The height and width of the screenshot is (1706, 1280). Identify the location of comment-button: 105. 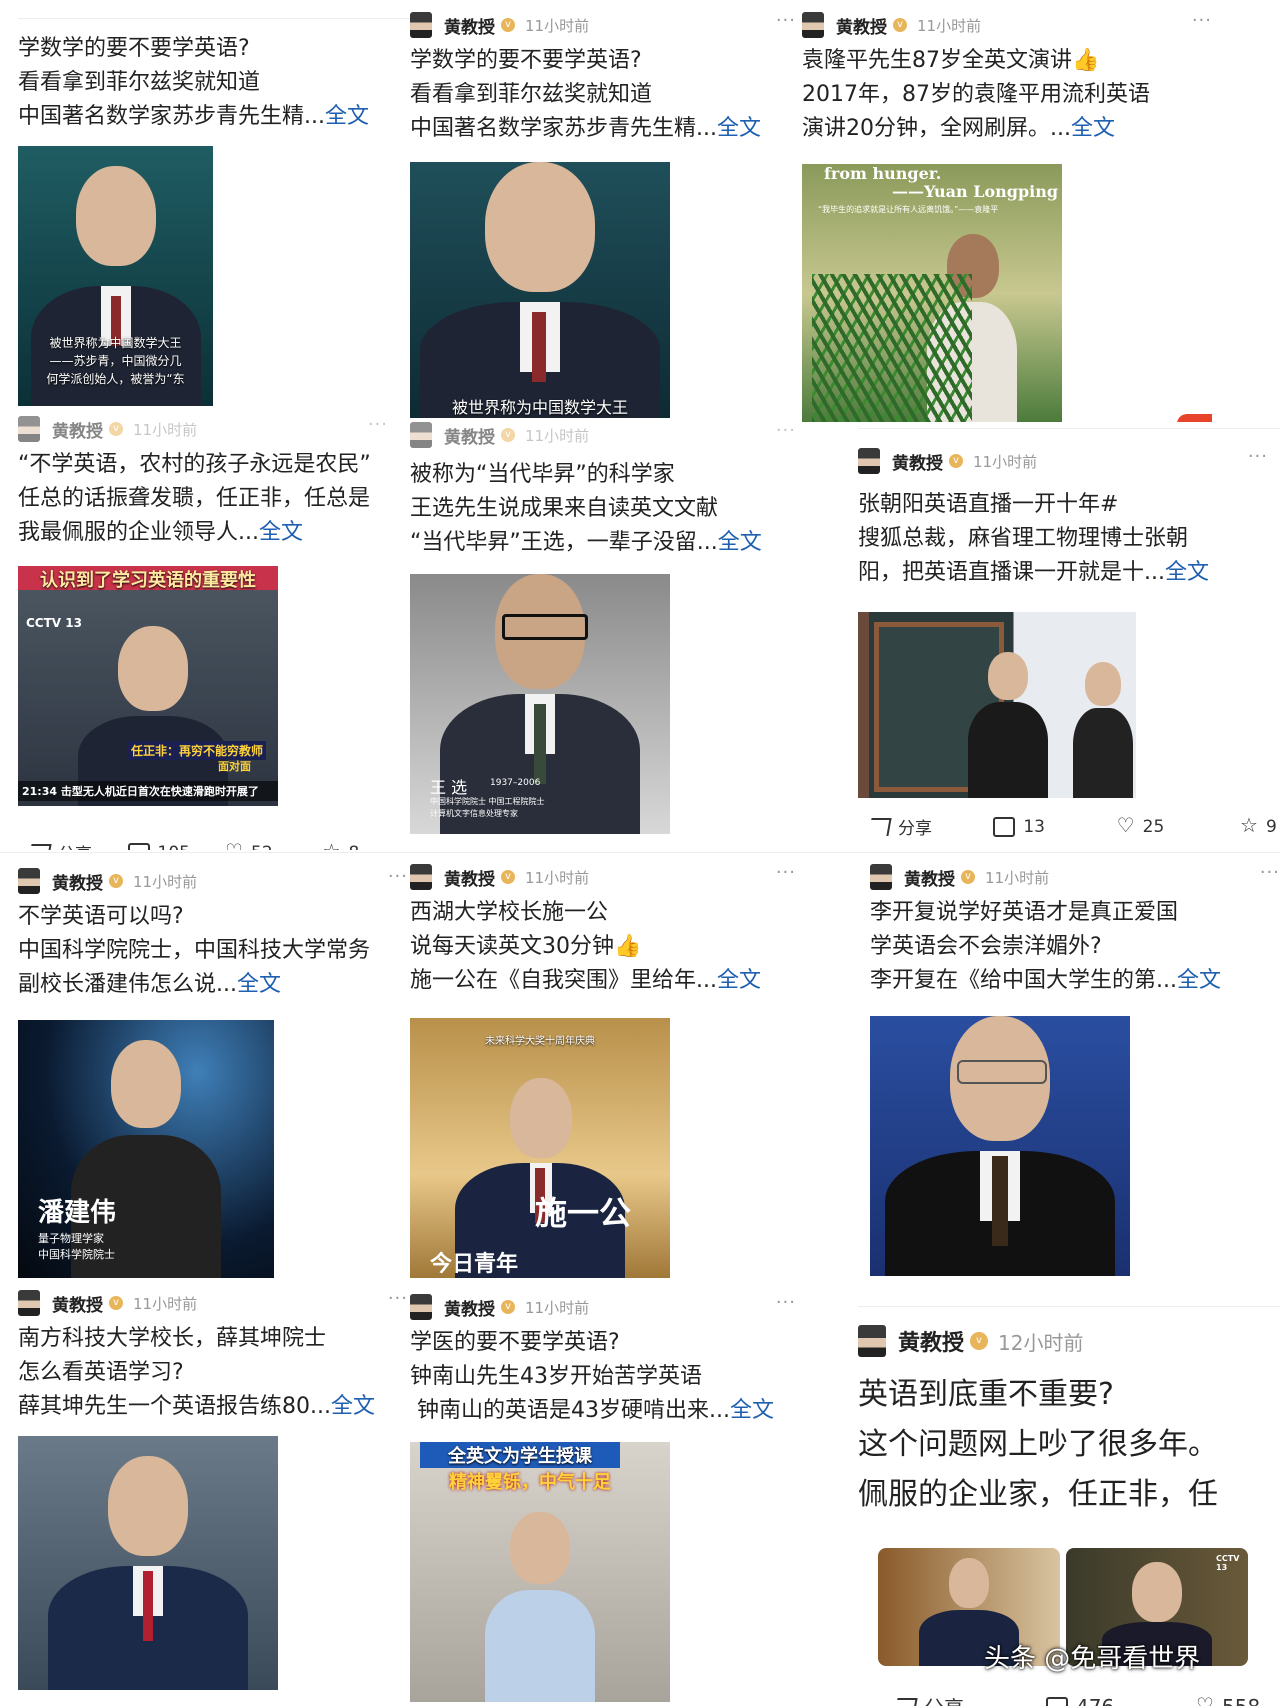
(176, 845).